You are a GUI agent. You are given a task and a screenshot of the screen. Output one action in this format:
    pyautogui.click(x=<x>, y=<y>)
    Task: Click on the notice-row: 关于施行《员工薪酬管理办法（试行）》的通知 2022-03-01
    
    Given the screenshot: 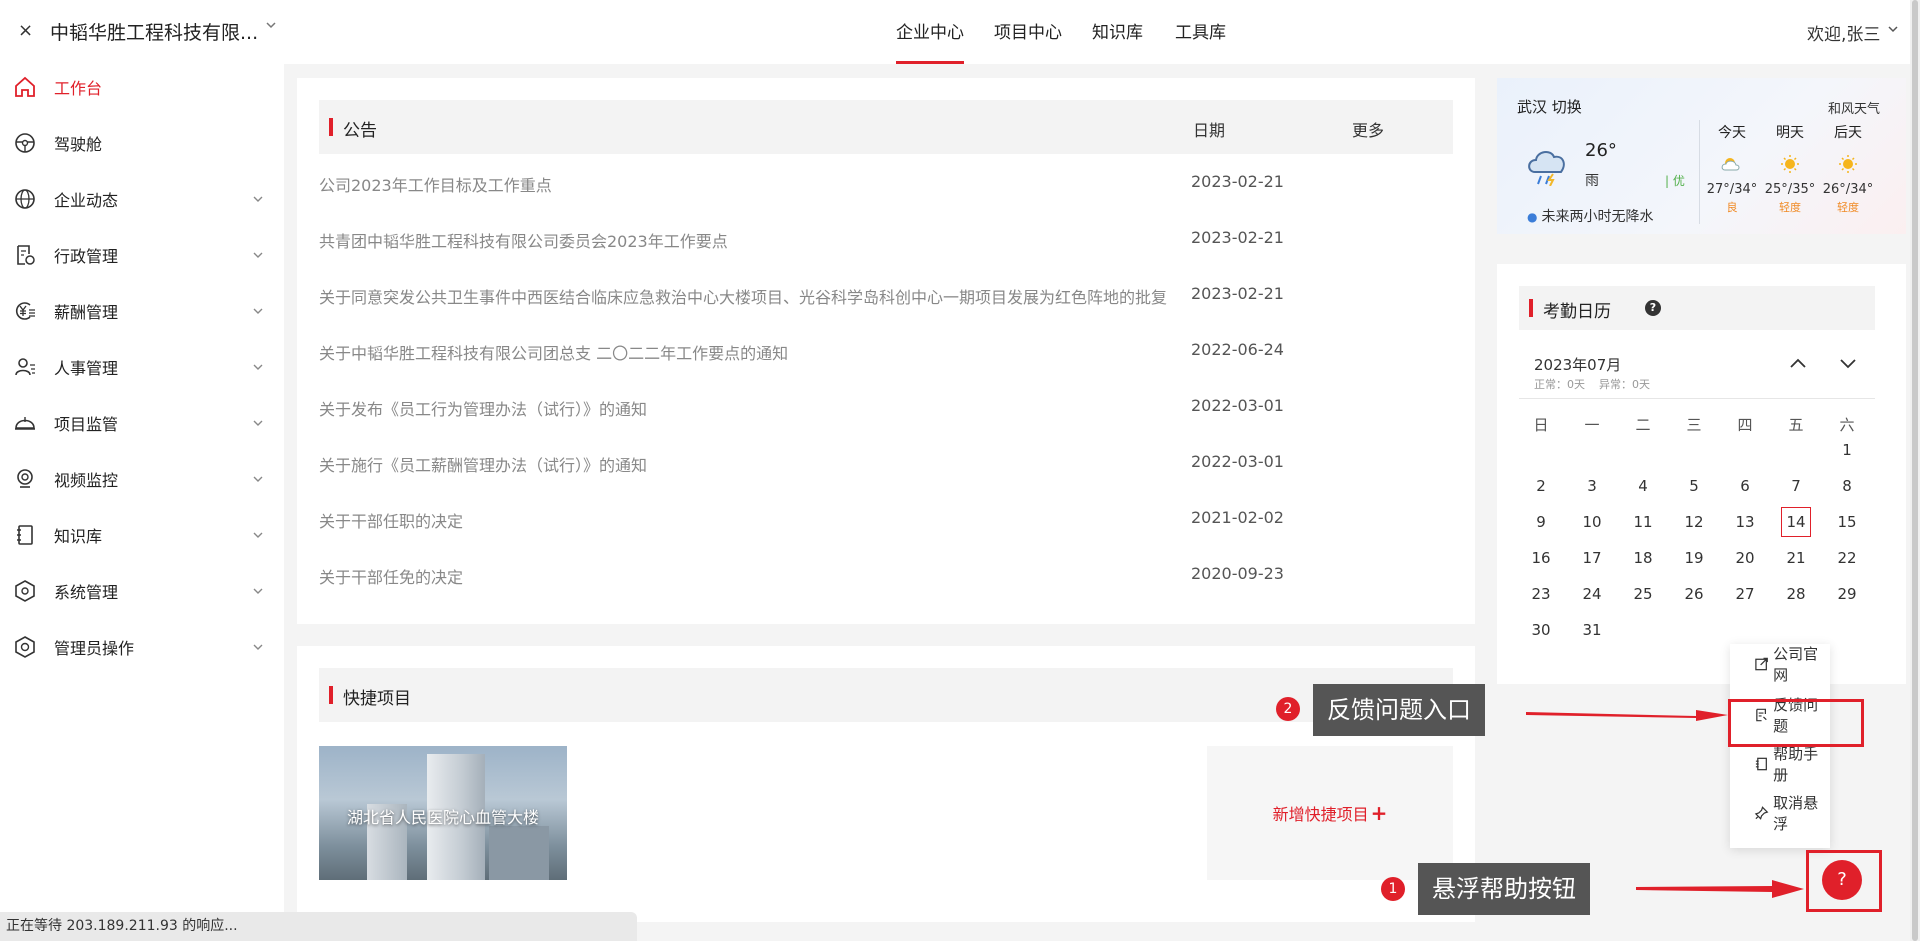 What is the action you would take?
    pyautogui.click(x=886, y=464)
    